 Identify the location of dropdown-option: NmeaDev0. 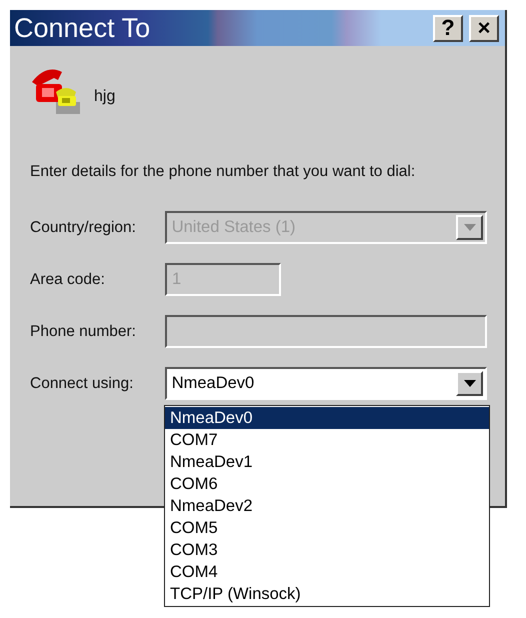
(327, 418).